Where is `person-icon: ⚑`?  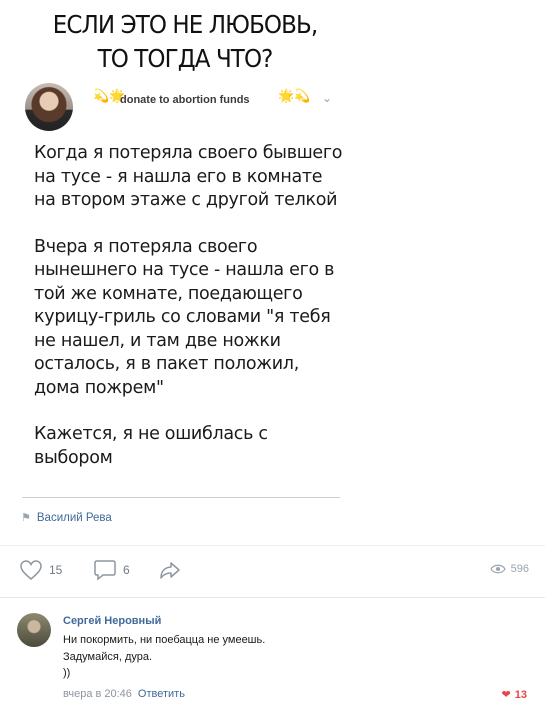
person-icon: ⚑ is located at coordinates (26, 518).